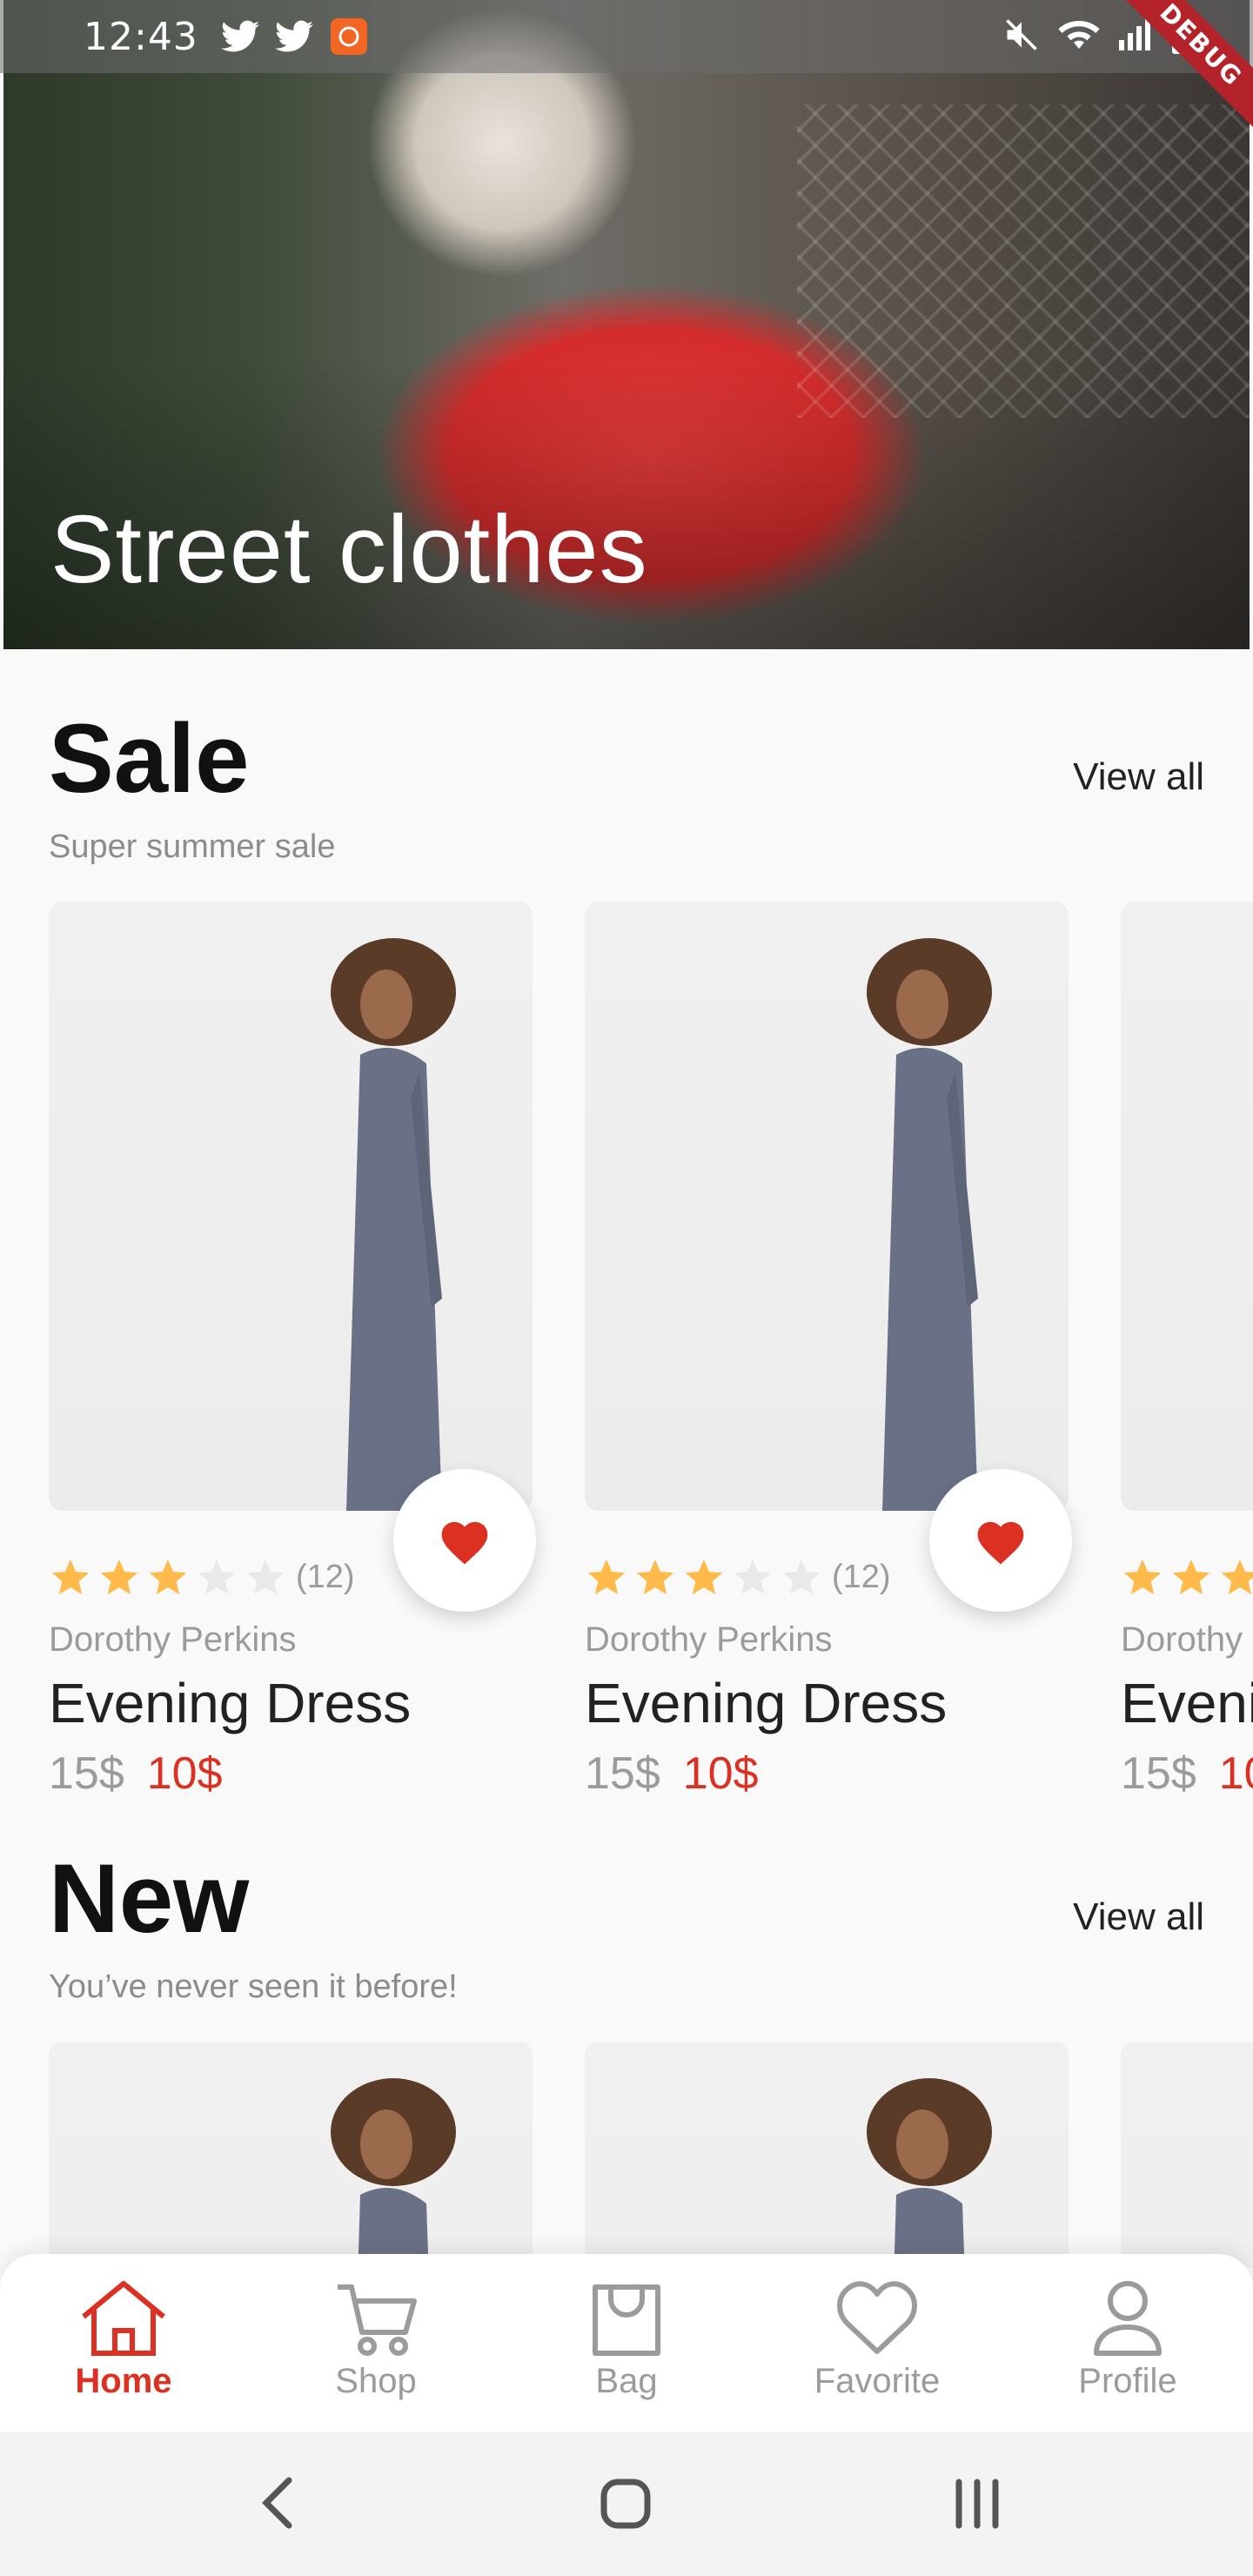  I want to click on app-notification-icon, so click(348, 37).